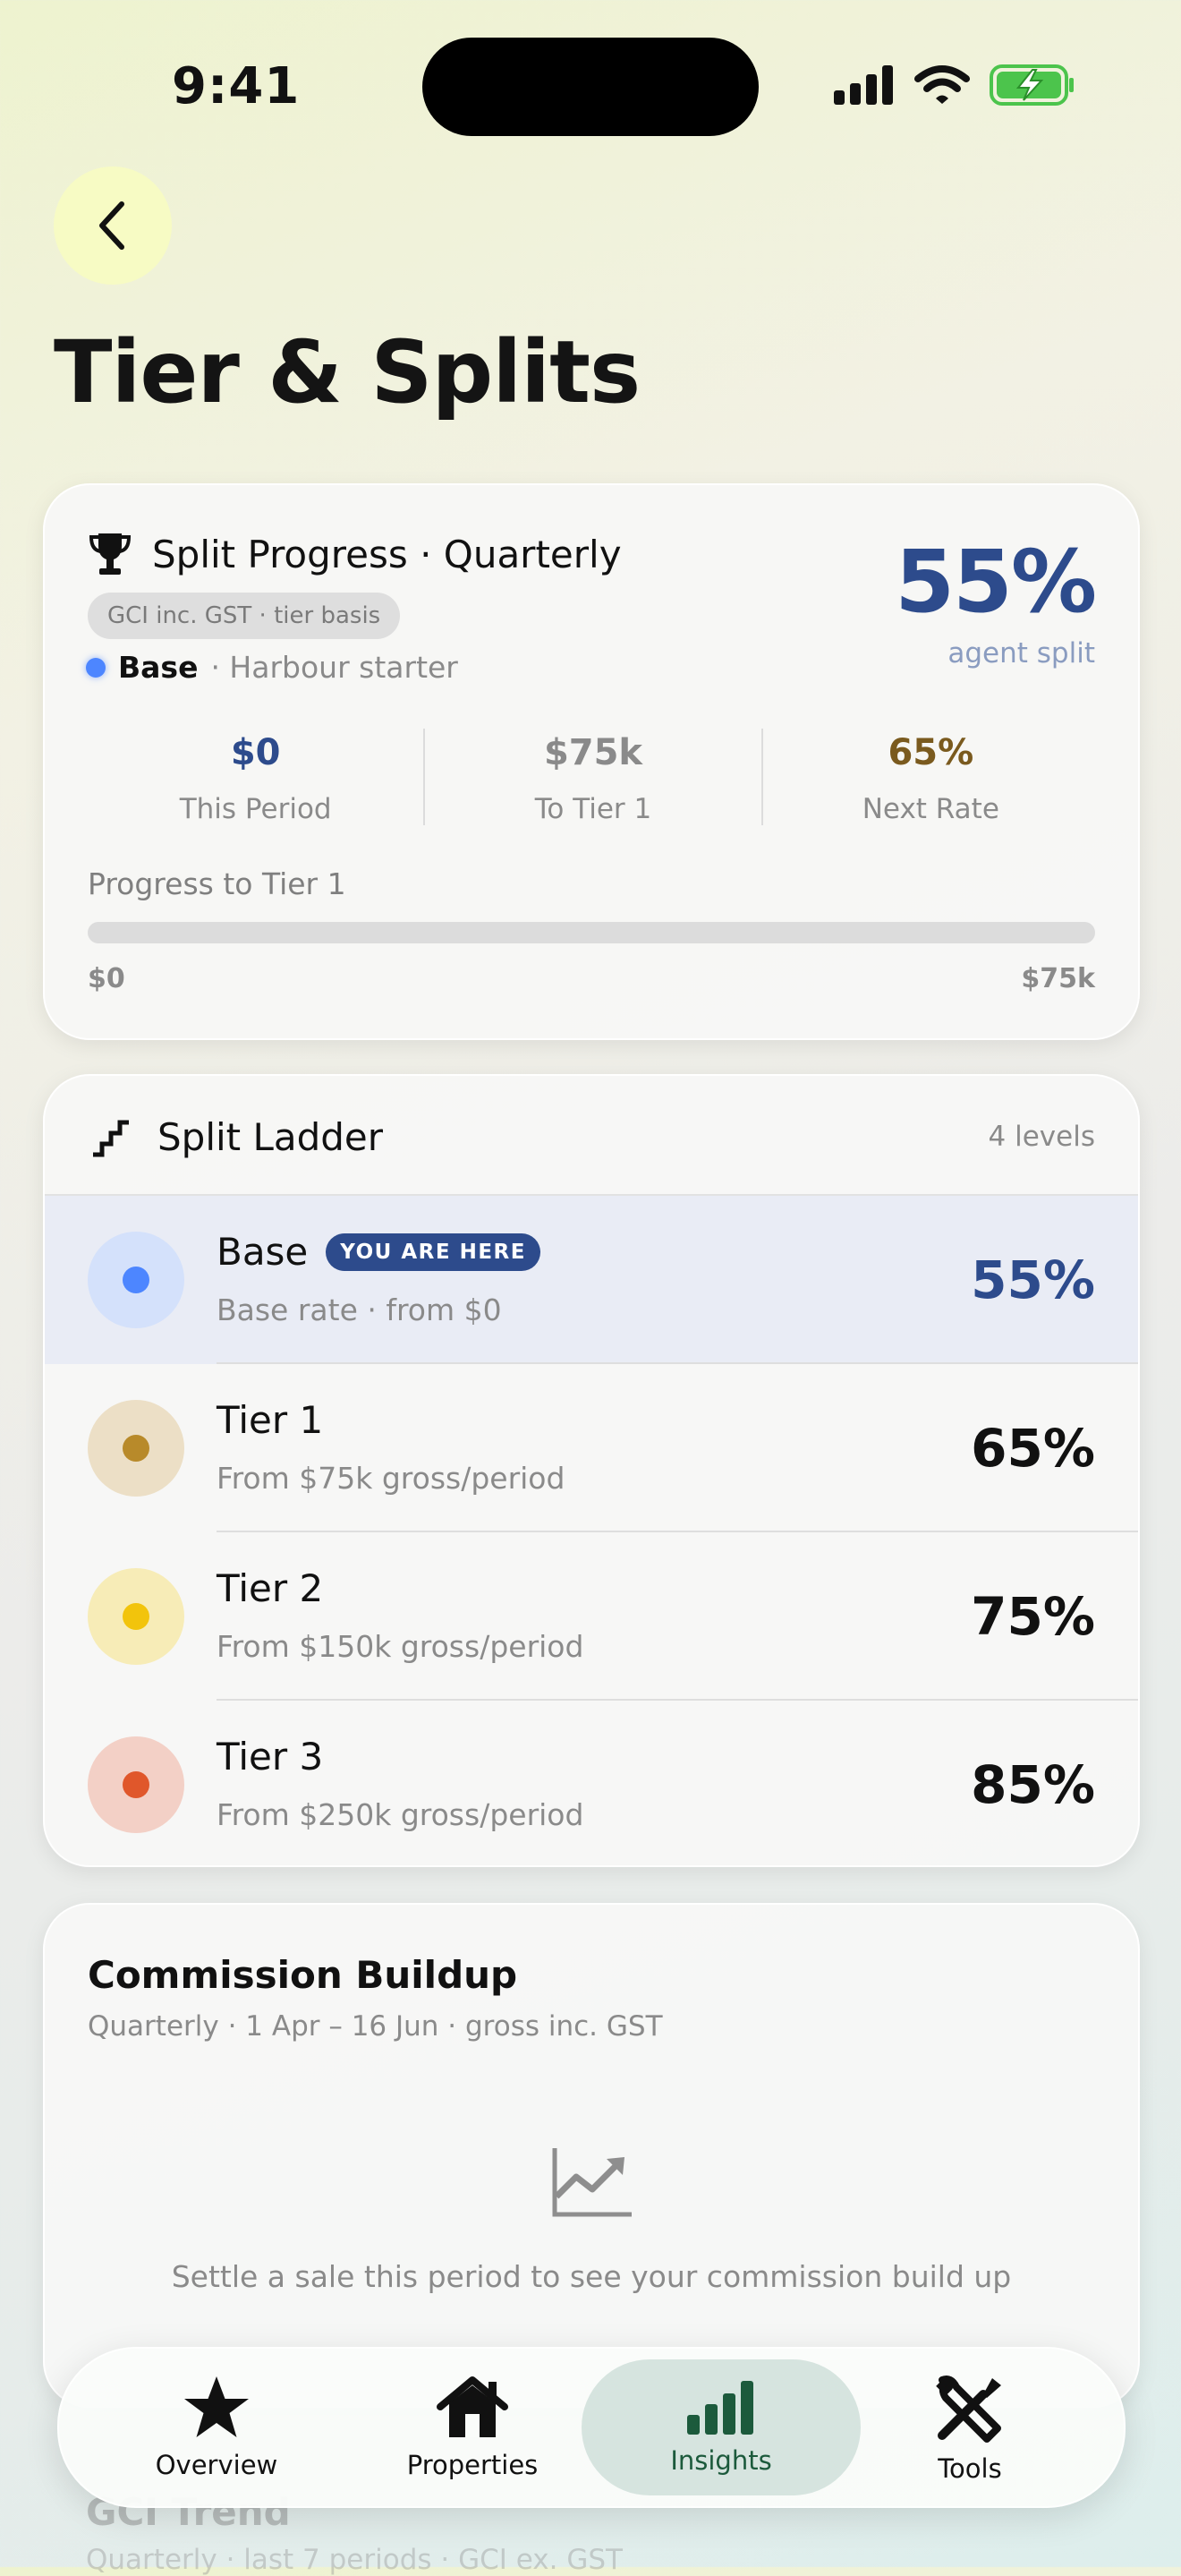 This screenshot has height=2576, width=1181. I want to click on tier-basis-pill: GCI inc. GST · tier basis, so click(244, 616).